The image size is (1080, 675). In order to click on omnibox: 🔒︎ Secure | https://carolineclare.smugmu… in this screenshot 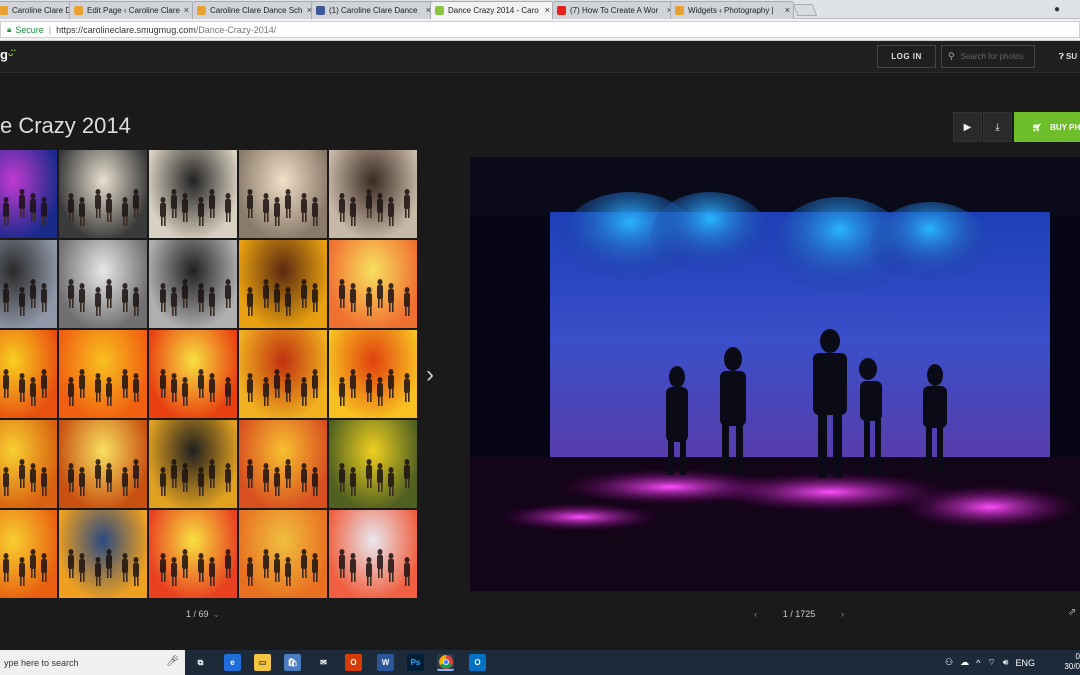, I will do `click(540, 29)`.